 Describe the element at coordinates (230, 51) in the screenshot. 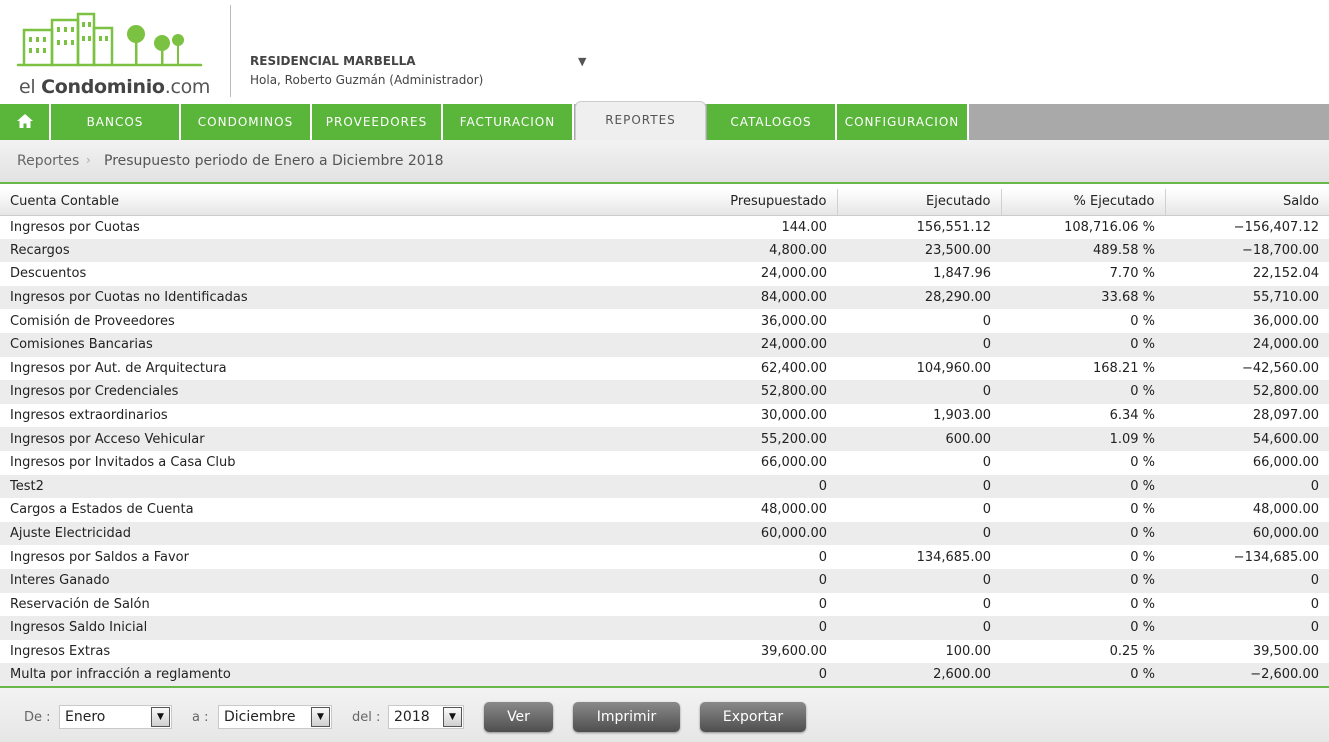

I see `header-divider` at that location.